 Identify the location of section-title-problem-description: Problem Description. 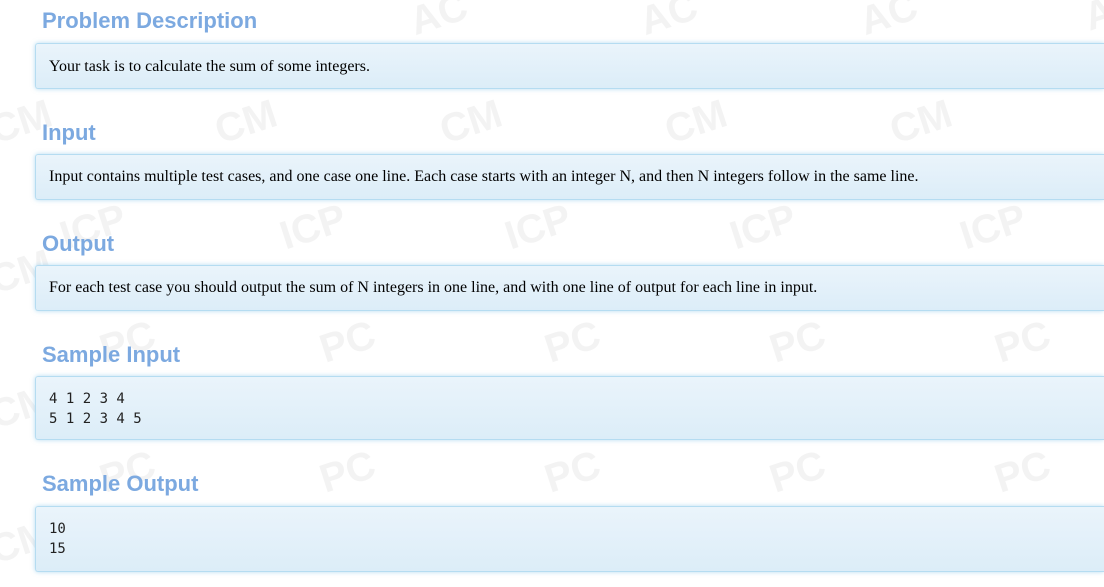
(150, 20).